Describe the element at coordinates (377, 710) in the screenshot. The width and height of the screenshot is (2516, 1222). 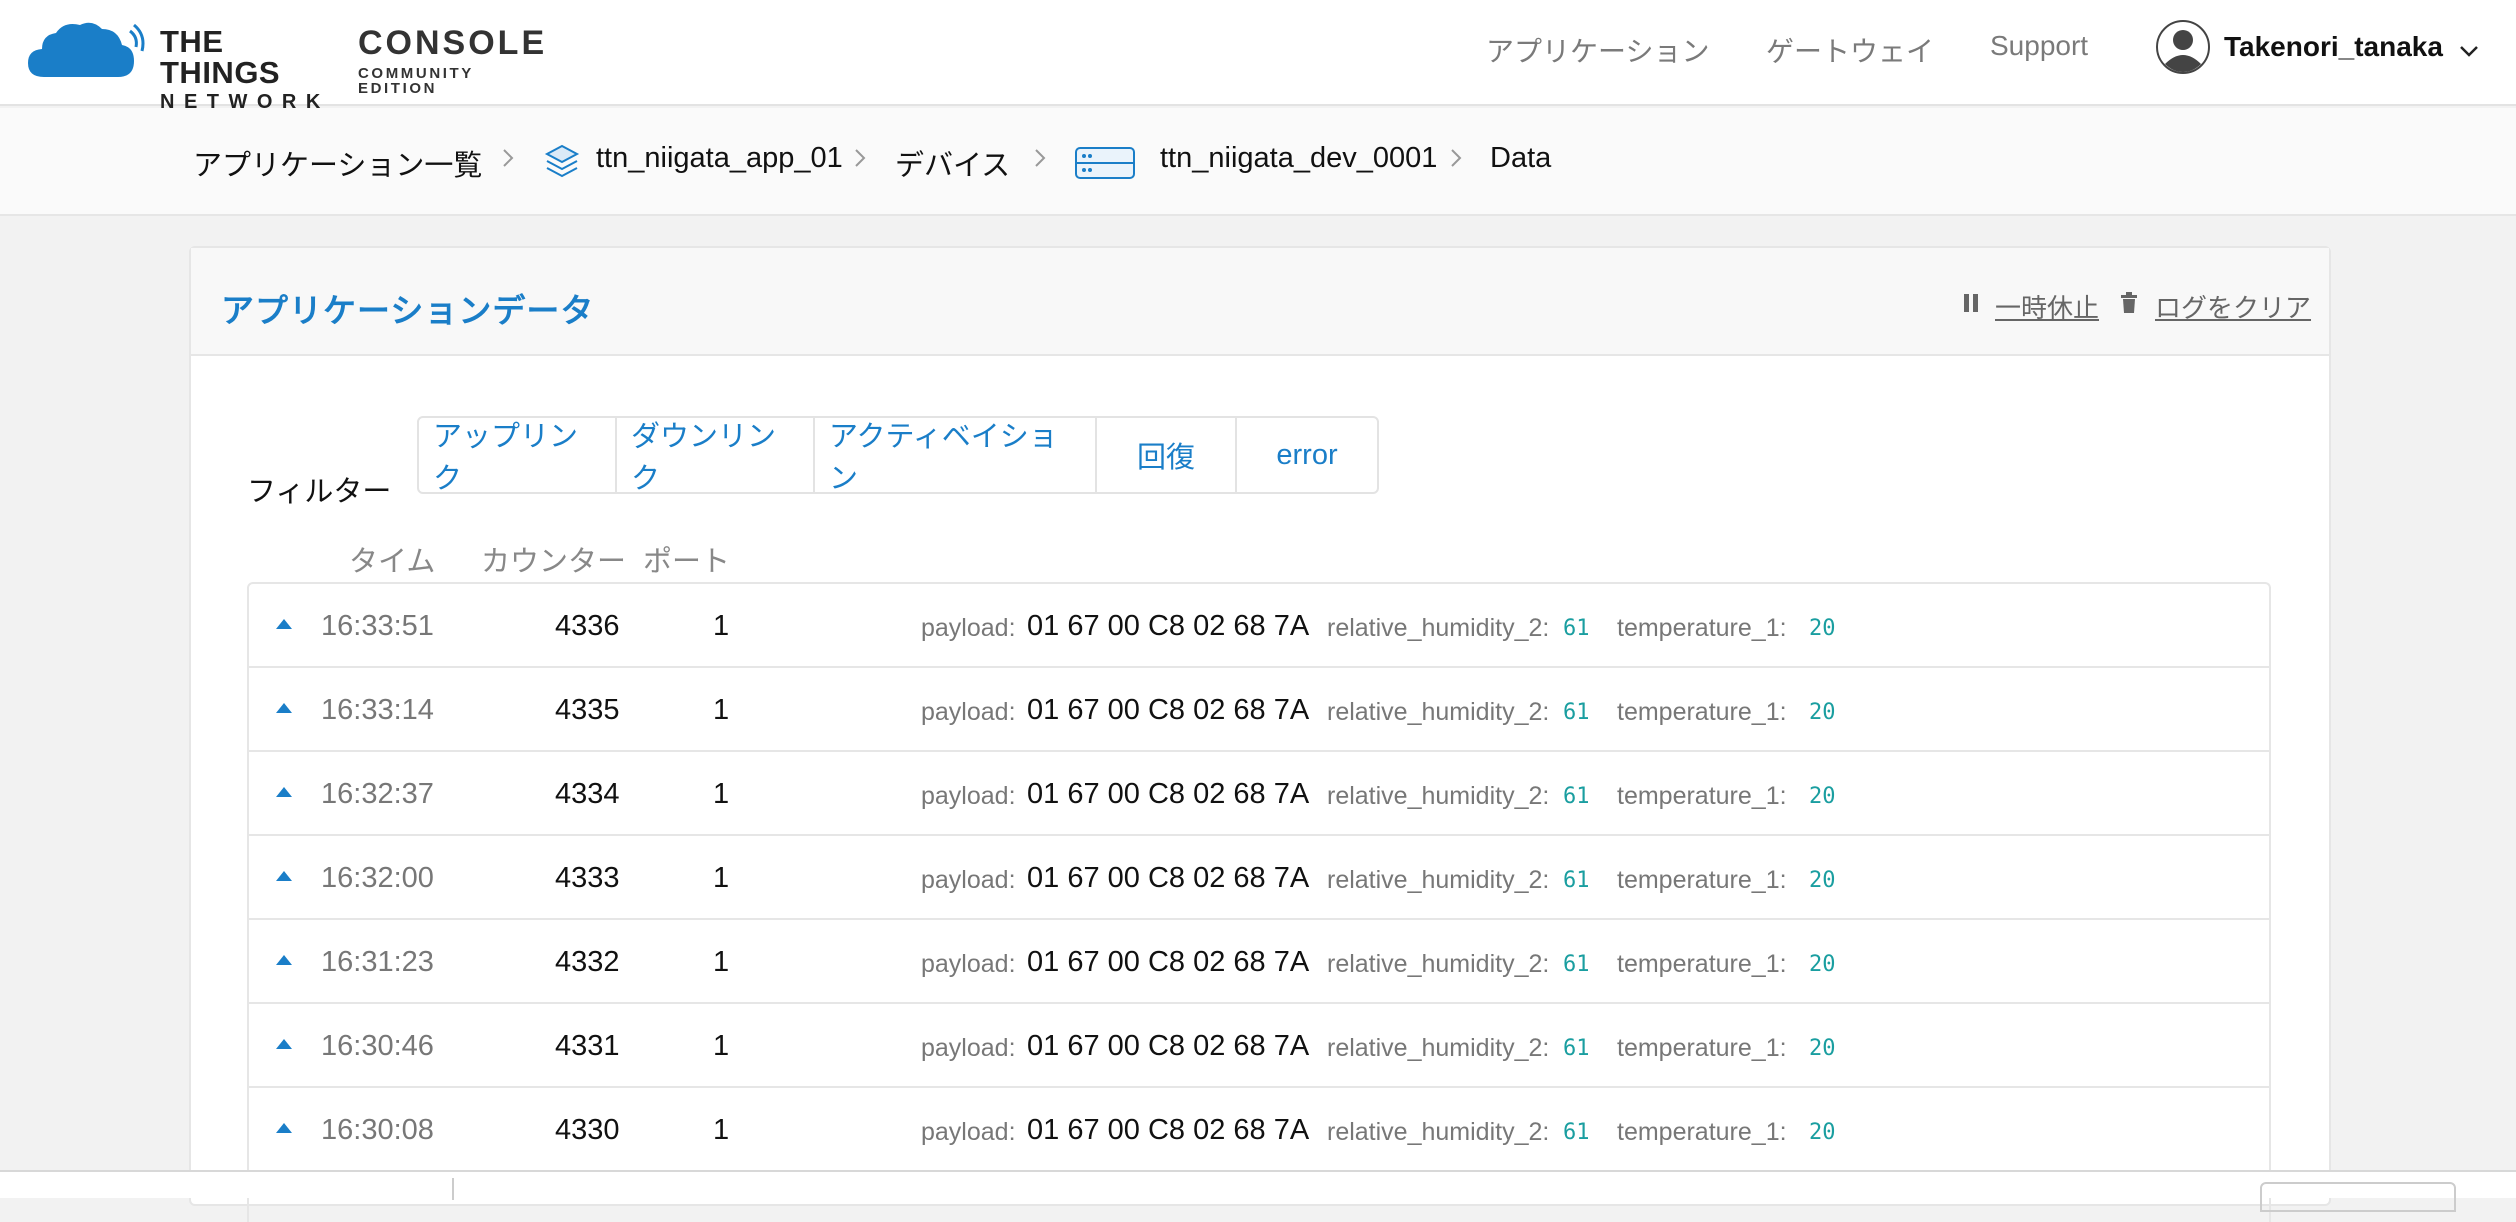
I see `row-time: 16:33:14` at that location.